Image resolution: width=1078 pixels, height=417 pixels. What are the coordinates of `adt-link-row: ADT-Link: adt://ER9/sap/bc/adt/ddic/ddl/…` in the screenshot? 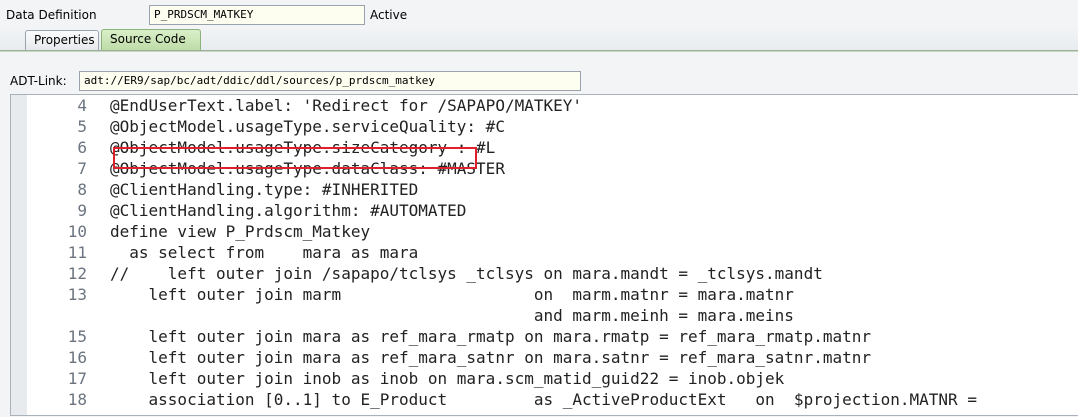 It's located at (539, 79).